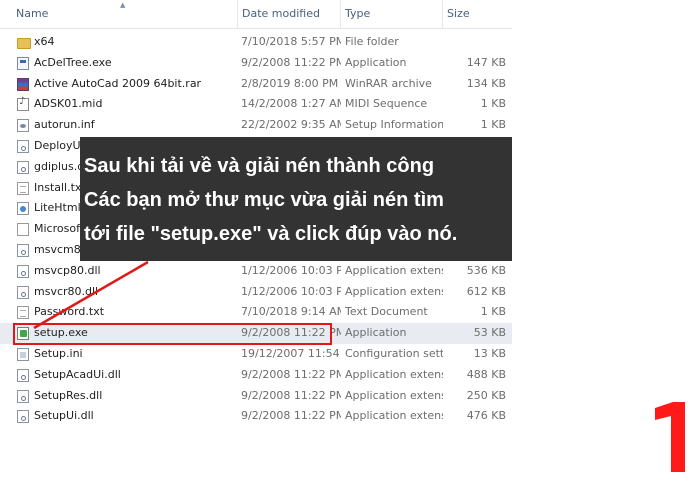 Image resolution: width=700 pixels, height=500 pixels. Describe the element at coordinates (386, 312) in the screenshot. I see `file-type: Text Document` at that location.